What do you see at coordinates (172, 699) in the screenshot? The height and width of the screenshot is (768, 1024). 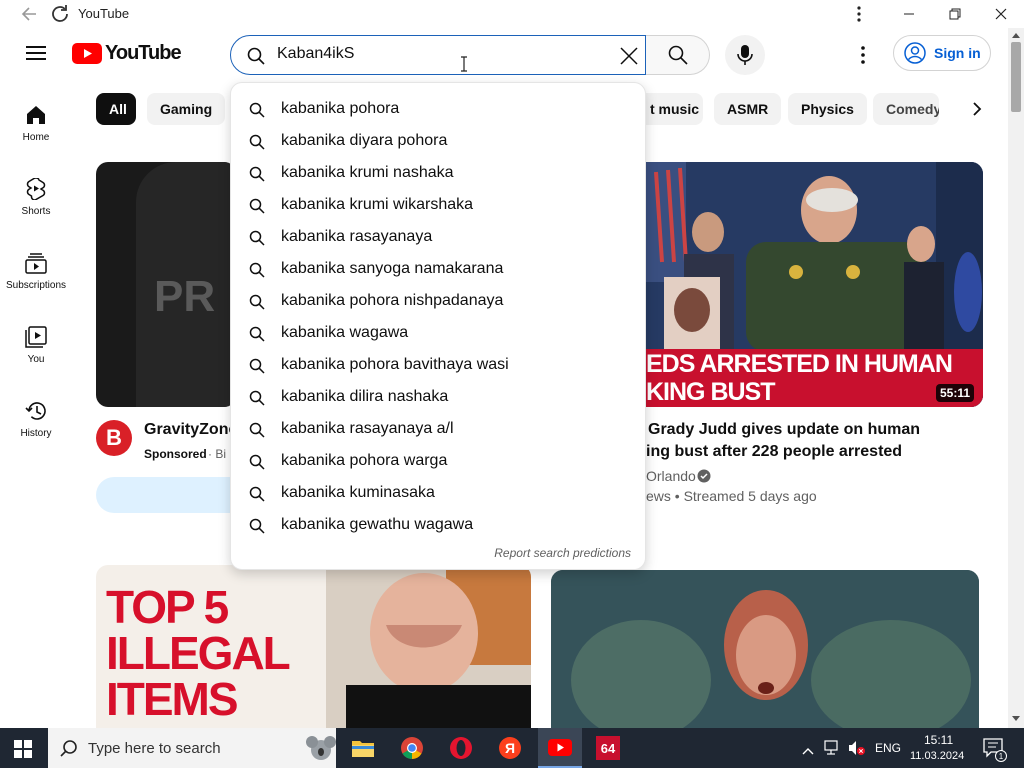 I see `thumbnail-headline: ITEMS` at bounding box center [172, 699].